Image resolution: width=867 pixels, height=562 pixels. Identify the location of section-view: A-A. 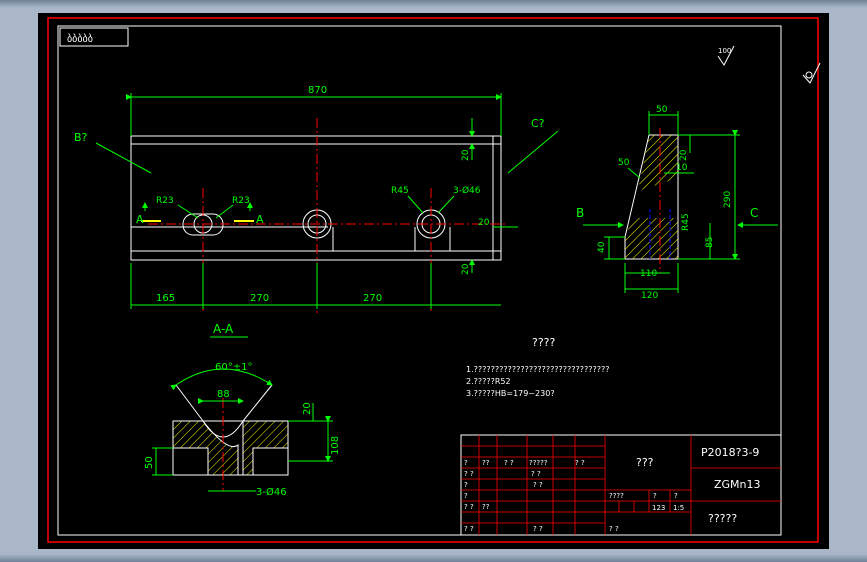
(230, 406).